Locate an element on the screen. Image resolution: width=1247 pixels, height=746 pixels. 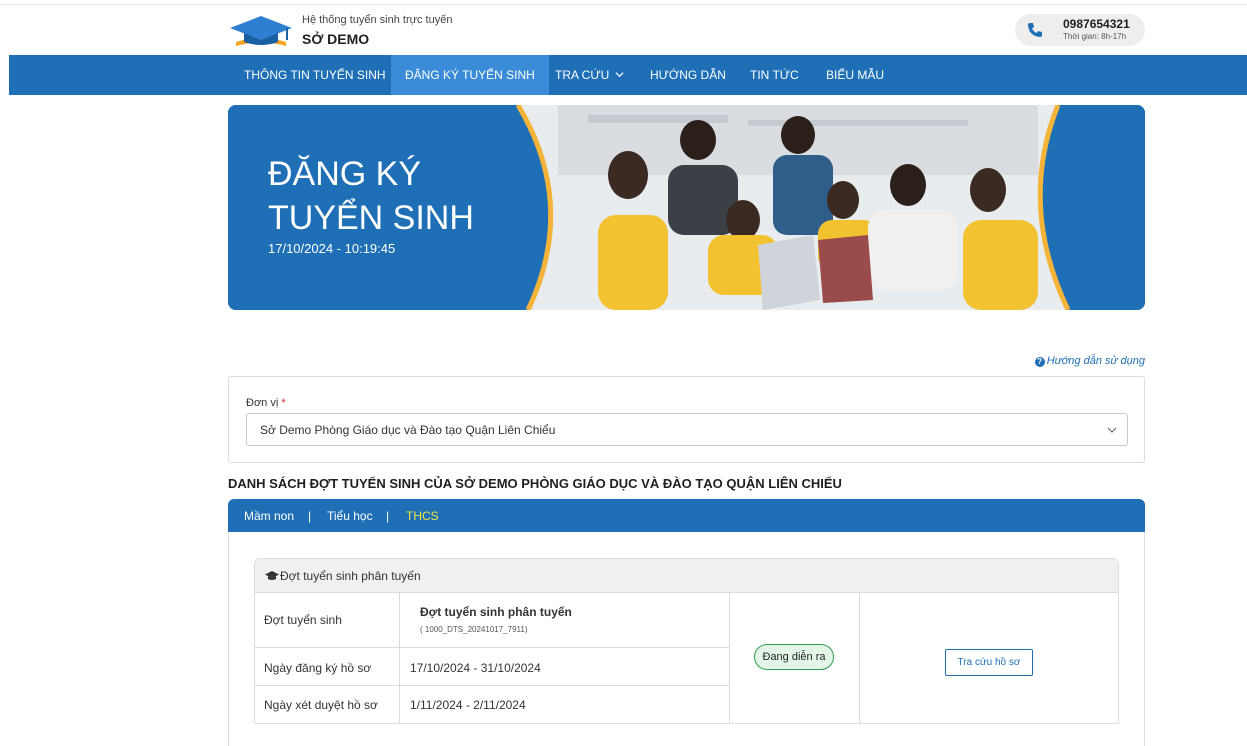
nav-item-tra-cuu: TRA CỨU is located at coordinates (589, 75).